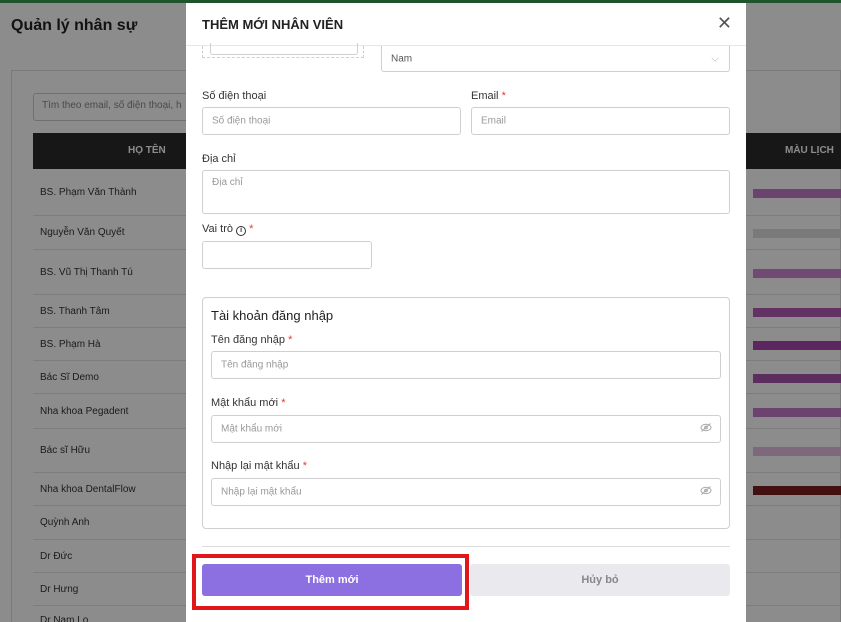 This screenshot has height=622, width=841. Describe the element at coordinates (488, 96) in the screenshot. I see `email-label: Email *` at that location.